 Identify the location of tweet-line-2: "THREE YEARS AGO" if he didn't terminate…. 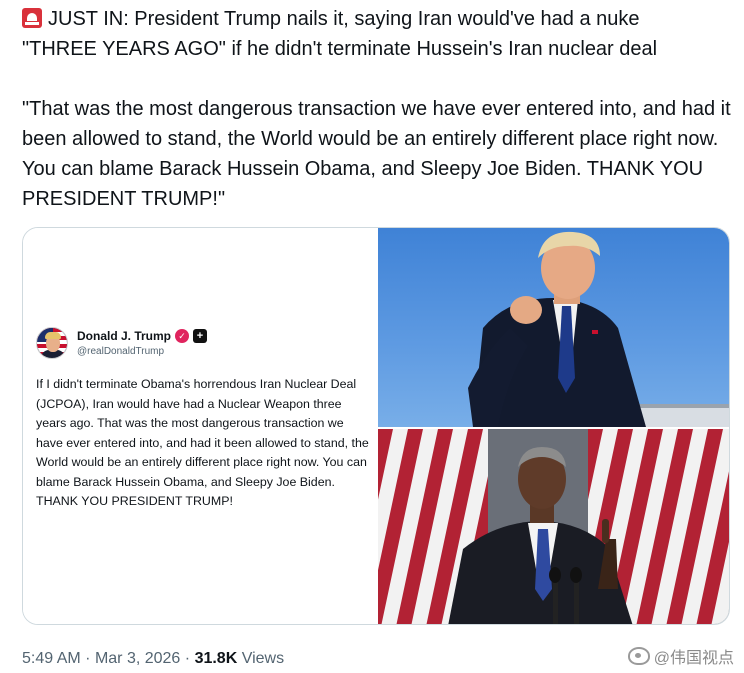
(340, 49).